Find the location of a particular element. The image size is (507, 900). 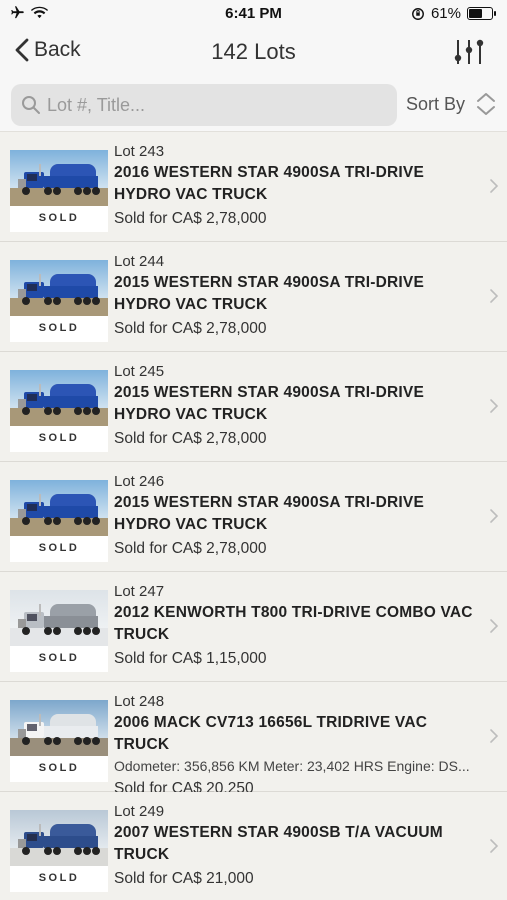

orientation-lock-icon is located at coordinates (418, 13).